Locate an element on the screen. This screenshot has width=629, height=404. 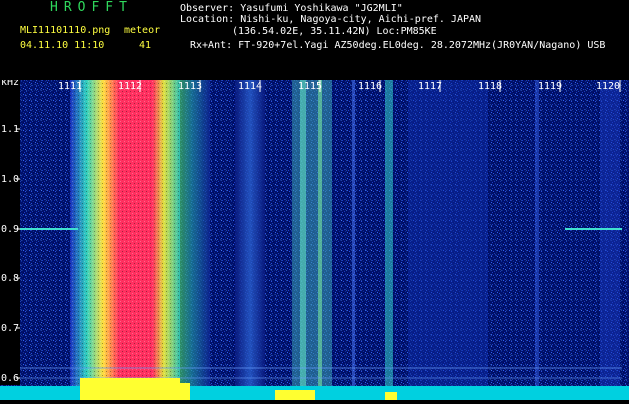
signal-level-peak-tail is located at coordinates (175, 391).